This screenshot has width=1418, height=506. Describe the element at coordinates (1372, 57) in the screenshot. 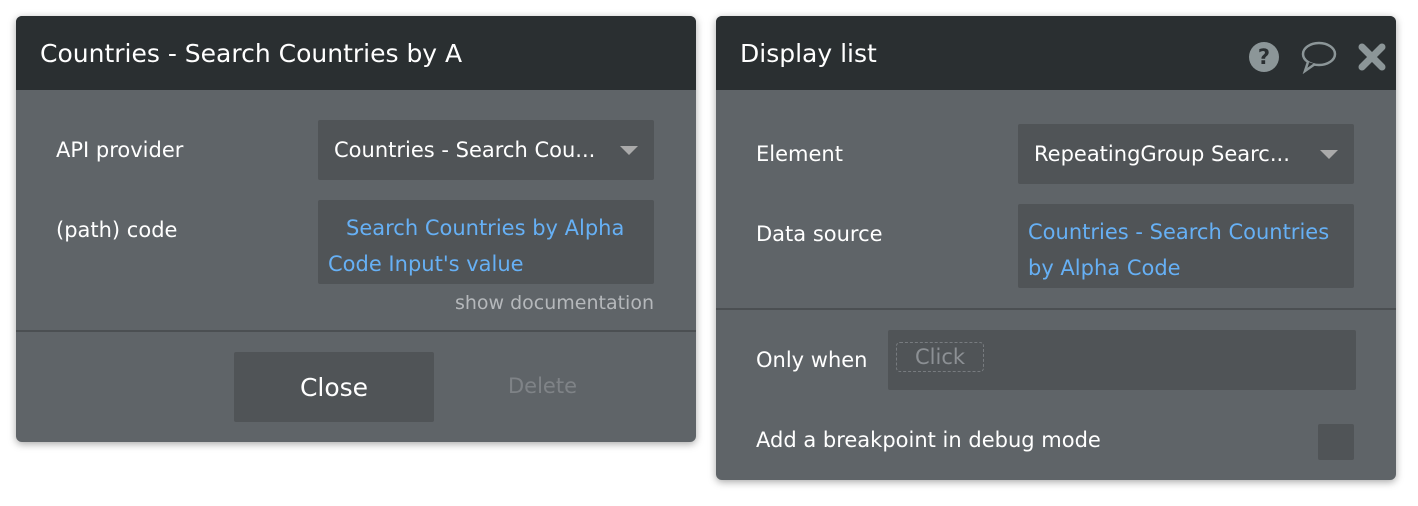

I see `close-icon` at that location.